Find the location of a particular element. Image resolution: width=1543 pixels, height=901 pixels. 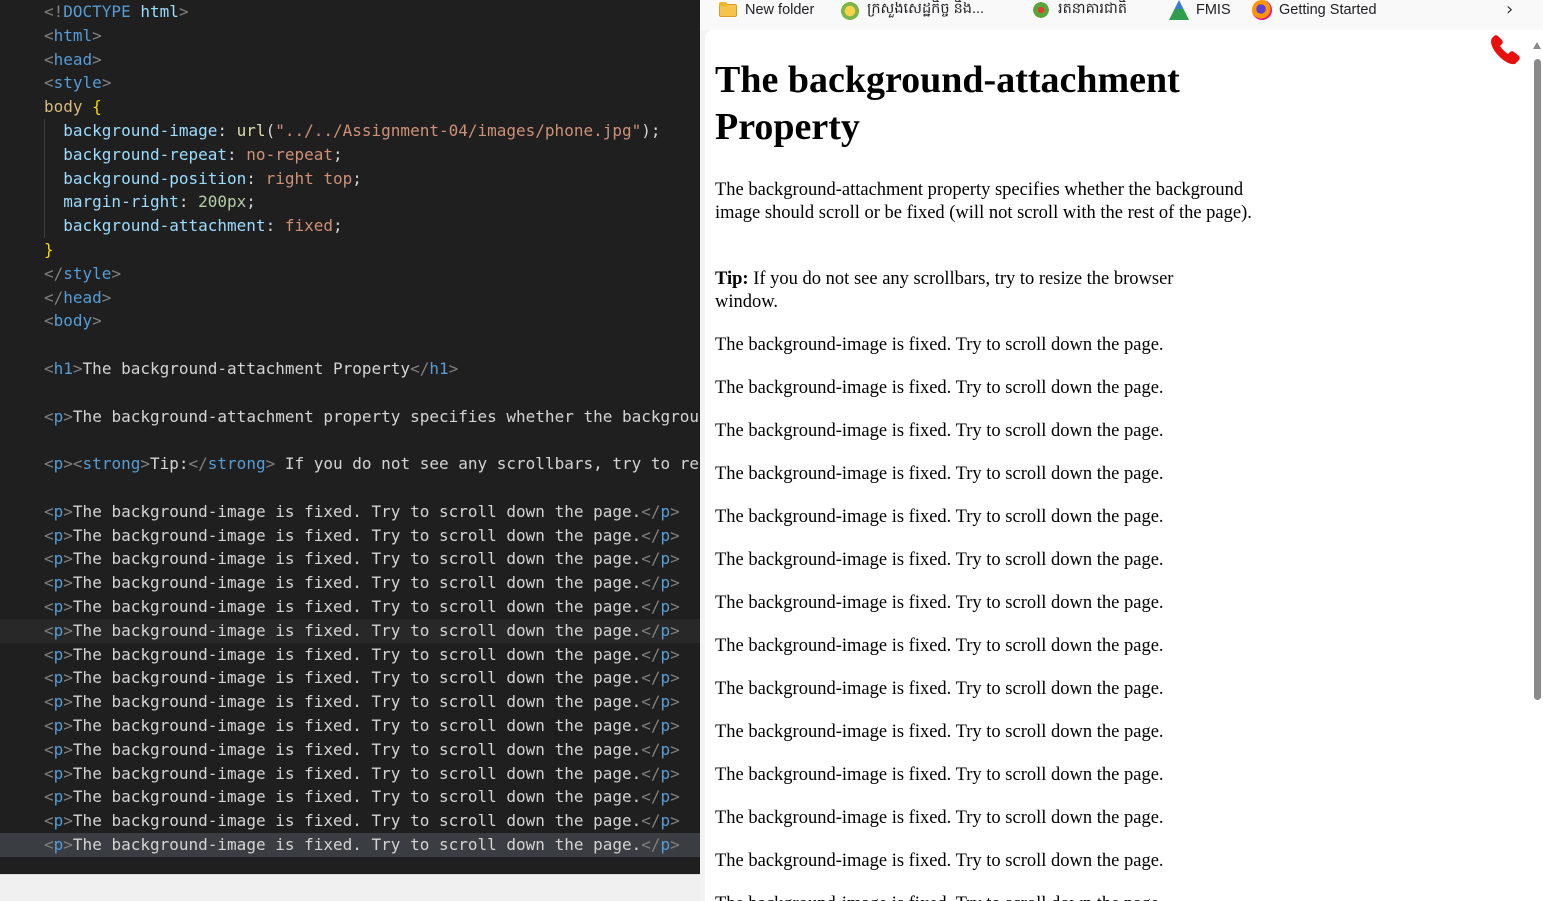

code-text: } is located at coordinates (49, 249).